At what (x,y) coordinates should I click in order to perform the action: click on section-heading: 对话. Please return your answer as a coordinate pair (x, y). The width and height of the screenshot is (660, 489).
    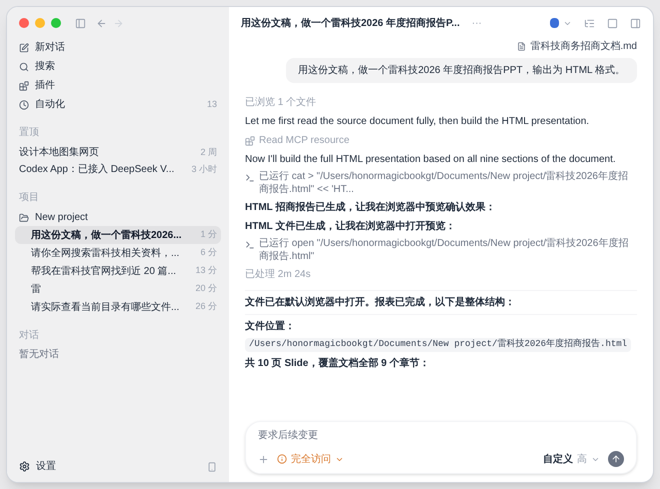
    Looking at the image, I should click on (29, 335).